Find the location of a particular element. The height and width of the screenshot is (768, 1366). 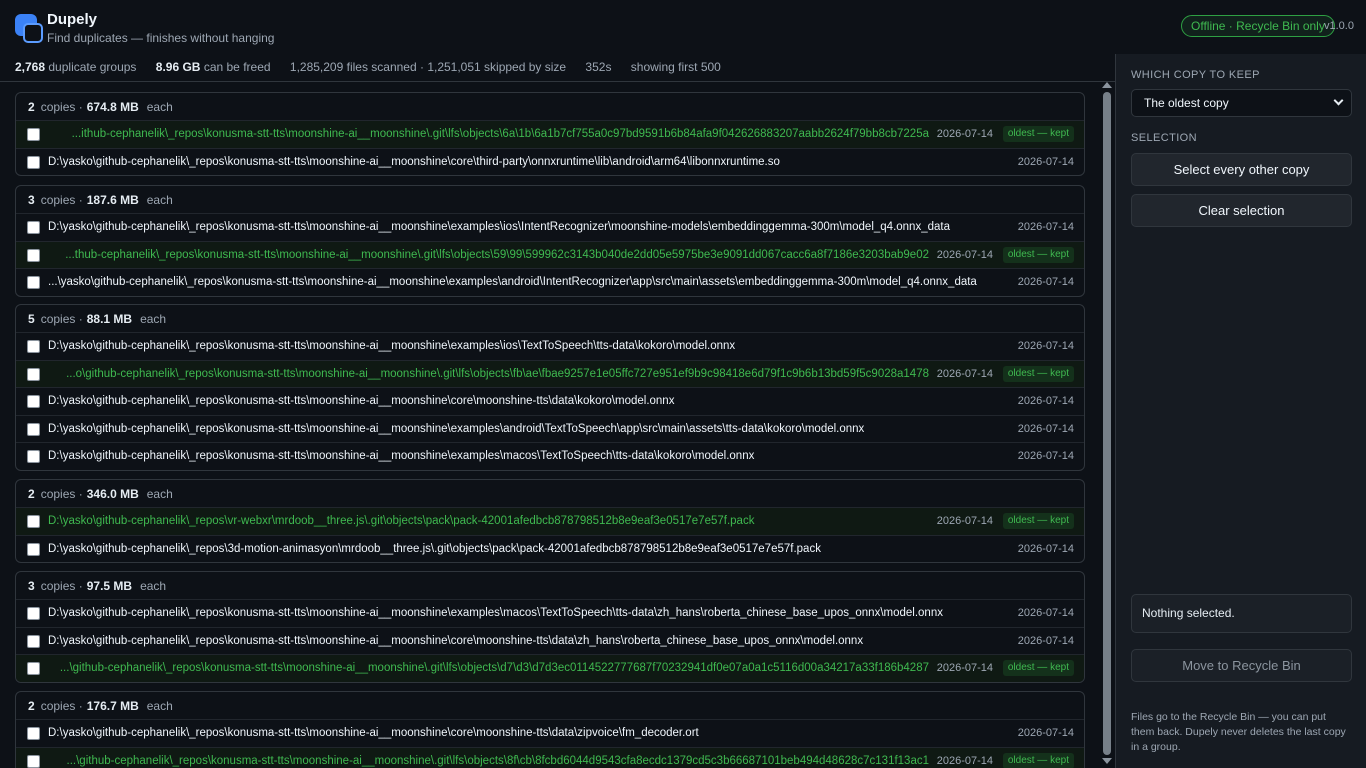

group-header: 2 copies · 346.0 MB each is located at coordinates (550, 493).